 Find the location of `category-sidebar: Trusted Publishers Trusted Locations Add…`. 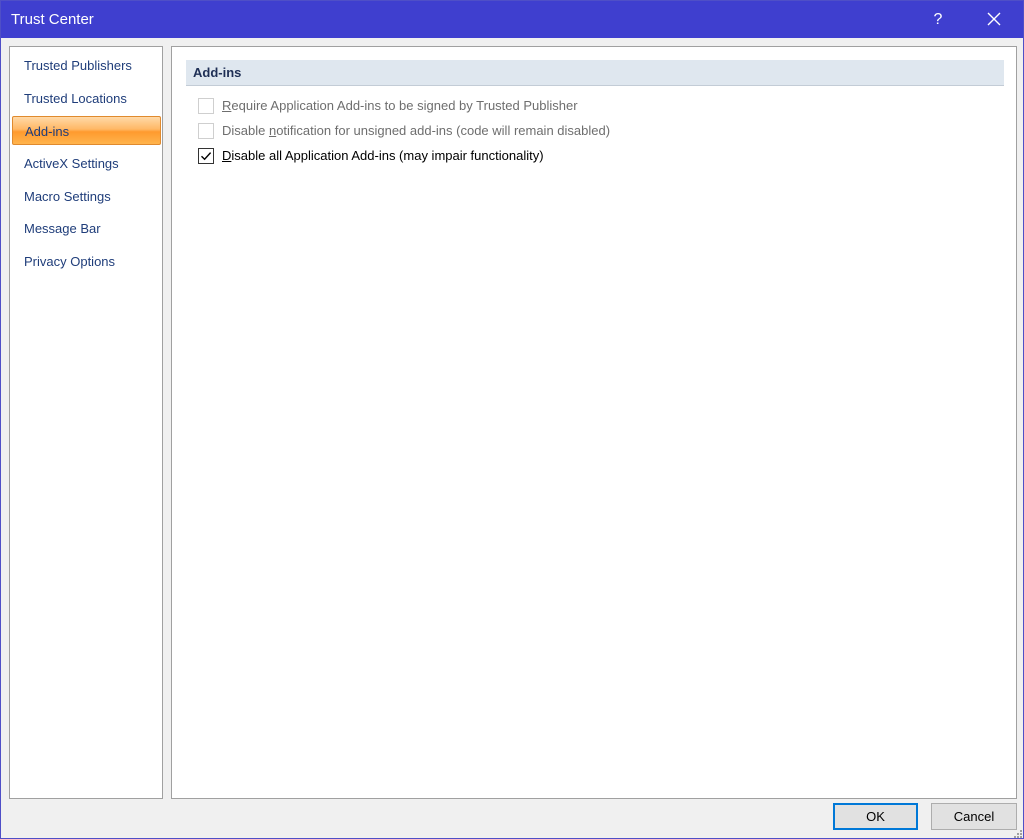

category-sidebar: Trusted Publishers Trusted Locations Add… is located at coordinates (86, 422).